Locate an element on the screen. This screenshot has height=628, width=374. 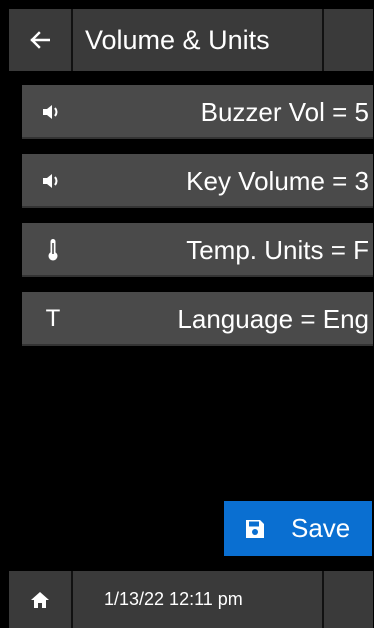
setting-label: Buzzer Vol = 5 is located at coordinates (284, 112).